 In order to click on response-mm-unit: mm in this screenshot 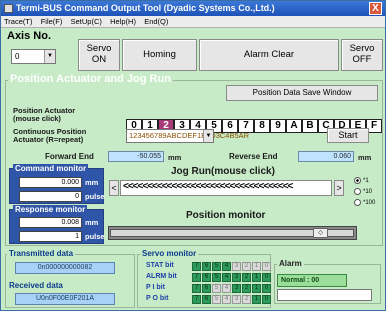, I will do `click(92, 222)`.